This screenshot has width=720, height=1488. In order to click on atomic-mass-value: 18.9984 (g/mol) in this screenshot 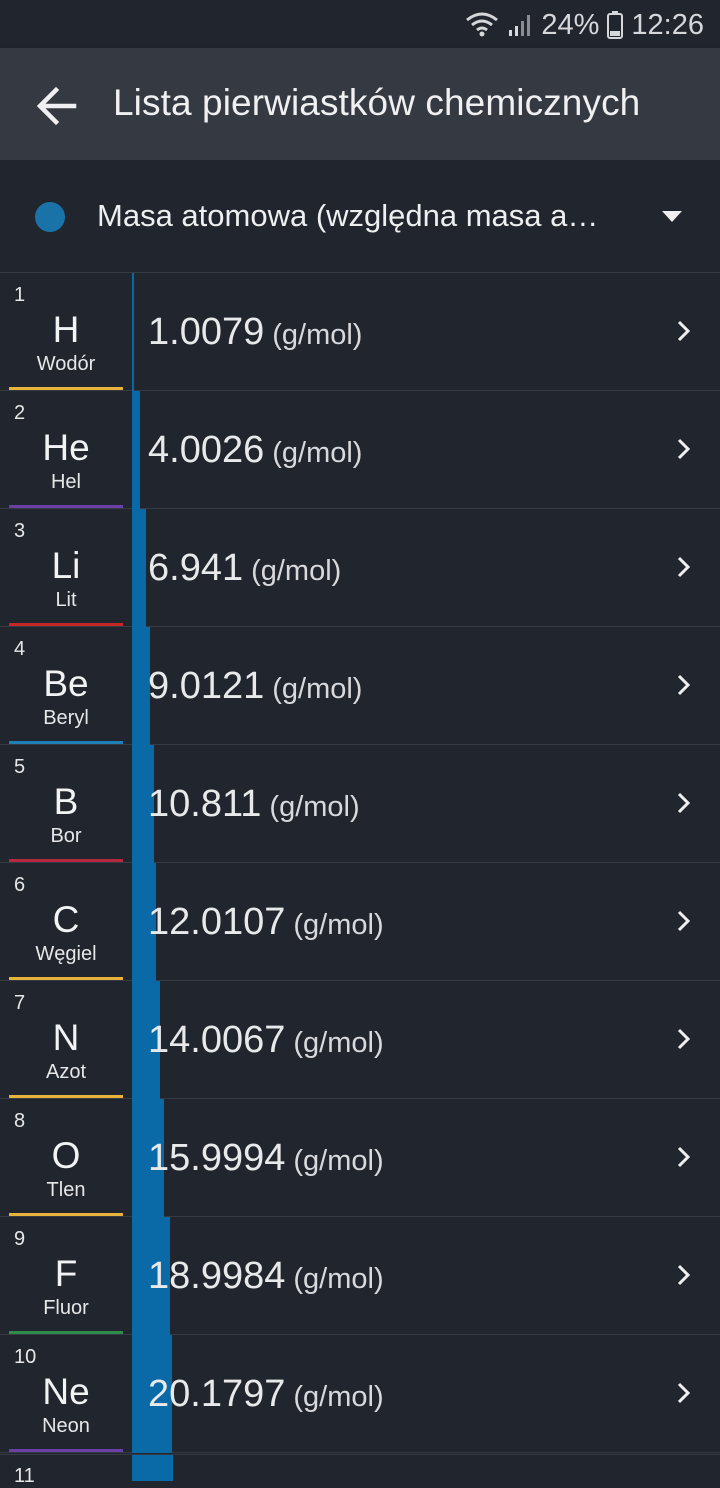, I will do `click(266, 1276)`.